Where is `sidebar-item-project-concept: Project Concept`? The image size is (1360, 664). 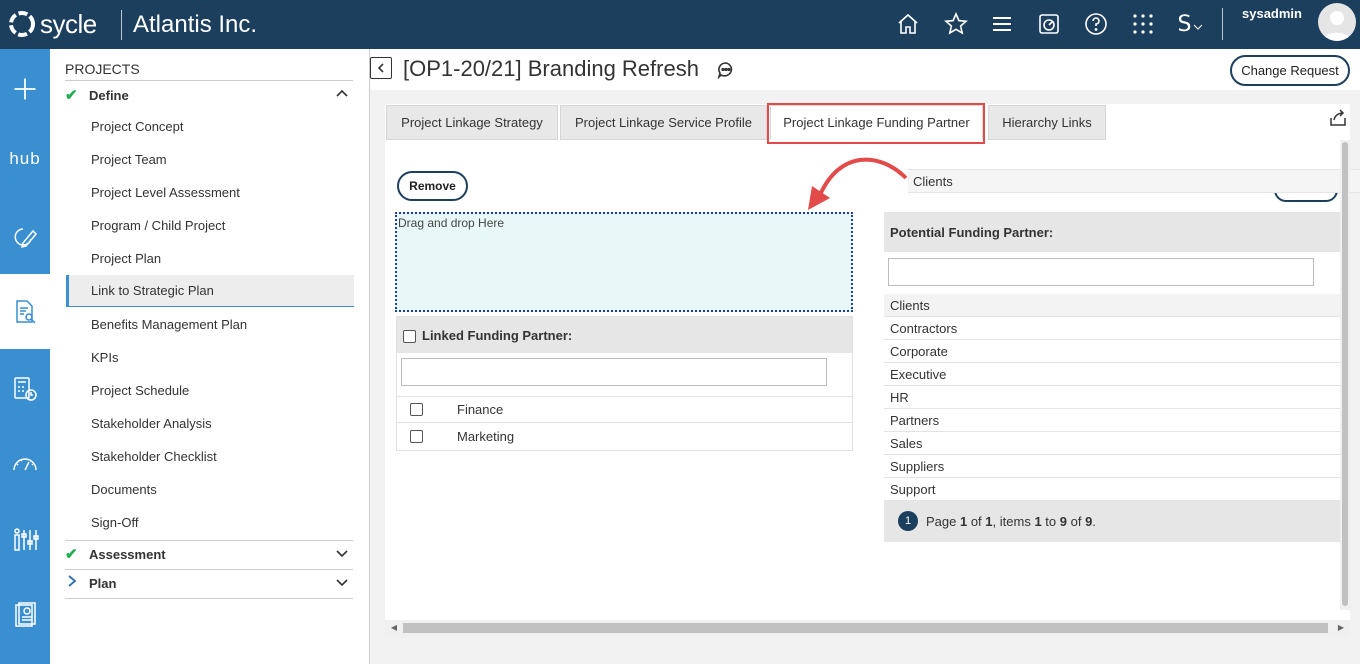
sidebar-item-project-concept: Project Concept is located at coordinates (210, 126).